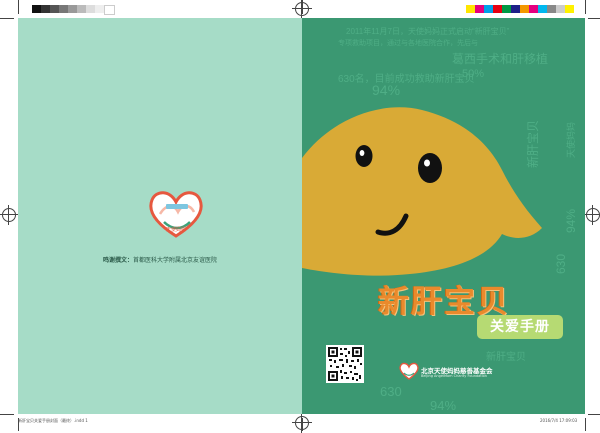 The height and width of the screenshot is (433, 600). Describe the element at coordinates (364, 156) in the screenshot. I see `mascot-left-eye` at that location.